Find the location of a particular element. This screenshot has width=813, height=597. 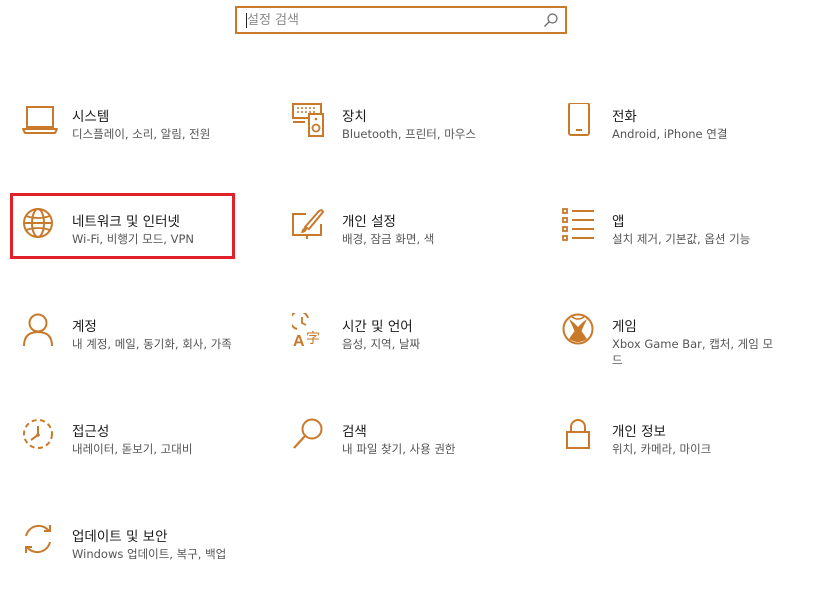

language-icon: A 字 is located at coordinates (310, 331).